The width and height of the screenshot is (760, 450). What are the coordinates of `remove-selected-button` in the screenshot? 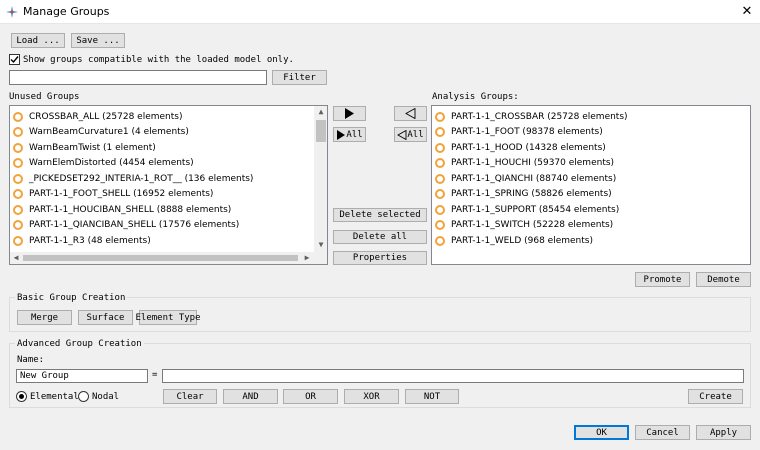 It's located at (410, 113).